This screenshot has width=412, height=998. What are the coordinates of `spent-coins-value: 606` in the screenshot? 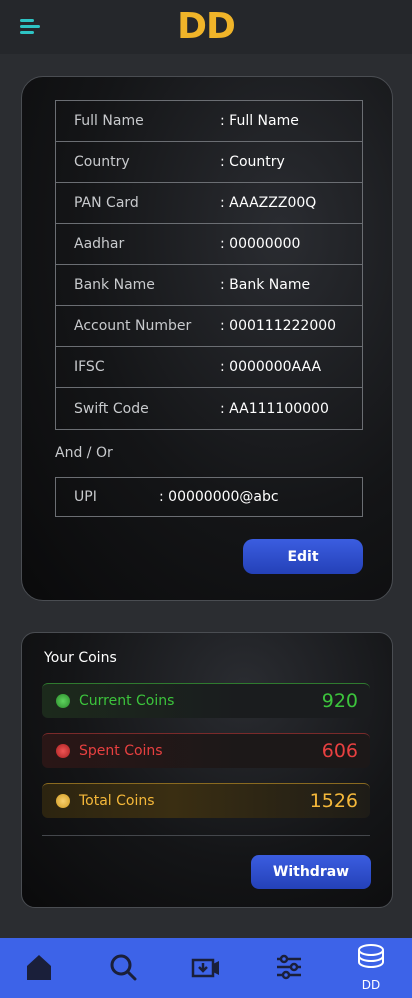 It's located at (339, 751).